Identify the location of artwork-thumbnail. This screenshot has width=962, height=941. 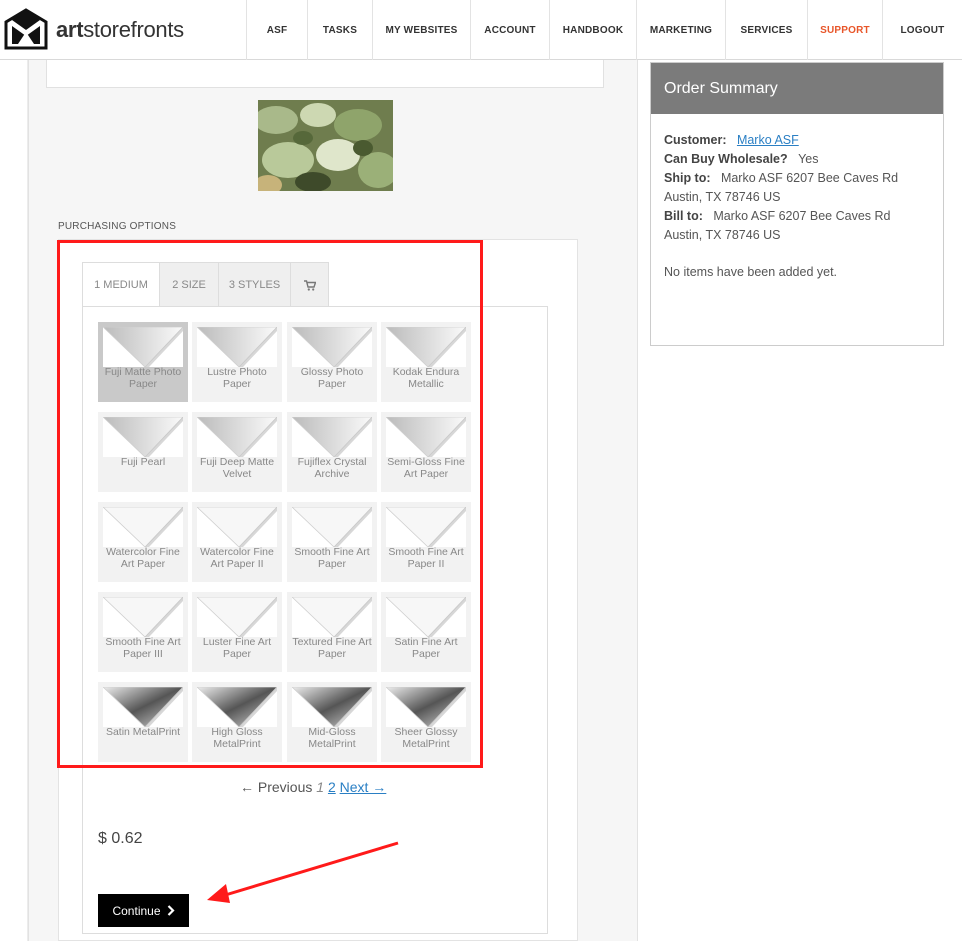
(325, 145).